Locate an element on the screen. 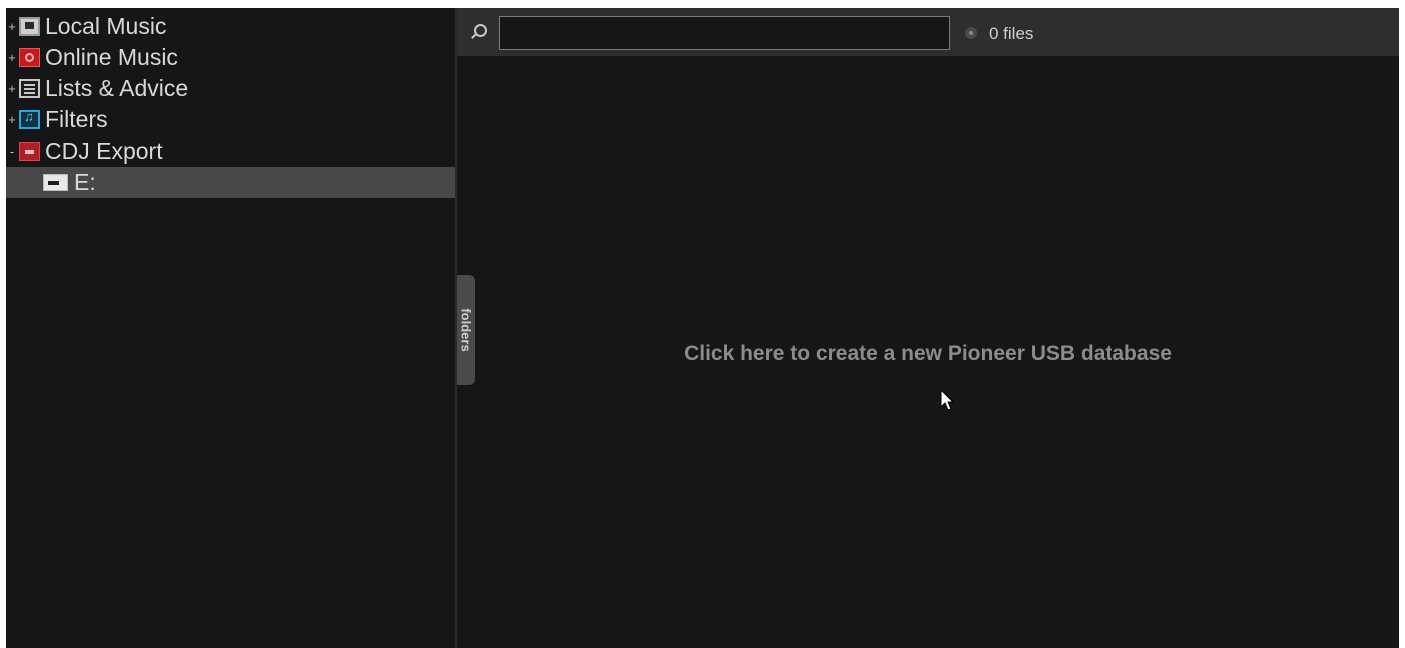 Image resolution: width=1405 pixels, height=648 pixels. sidebar-item-filters: + Filters is located at coordinates (230, 119).